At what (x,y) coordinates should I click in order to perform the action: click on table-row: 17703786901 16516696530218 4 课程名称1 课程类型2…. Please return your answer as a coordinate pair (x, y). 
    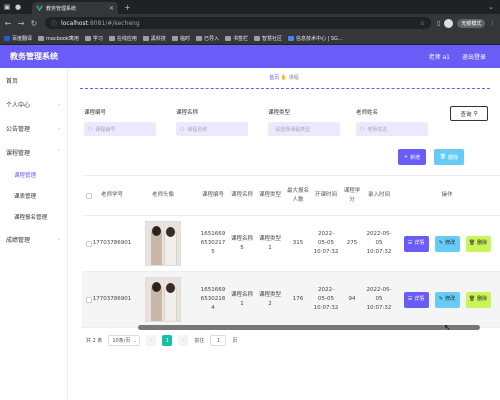
    Looking at the image, I should click on (291, 300).